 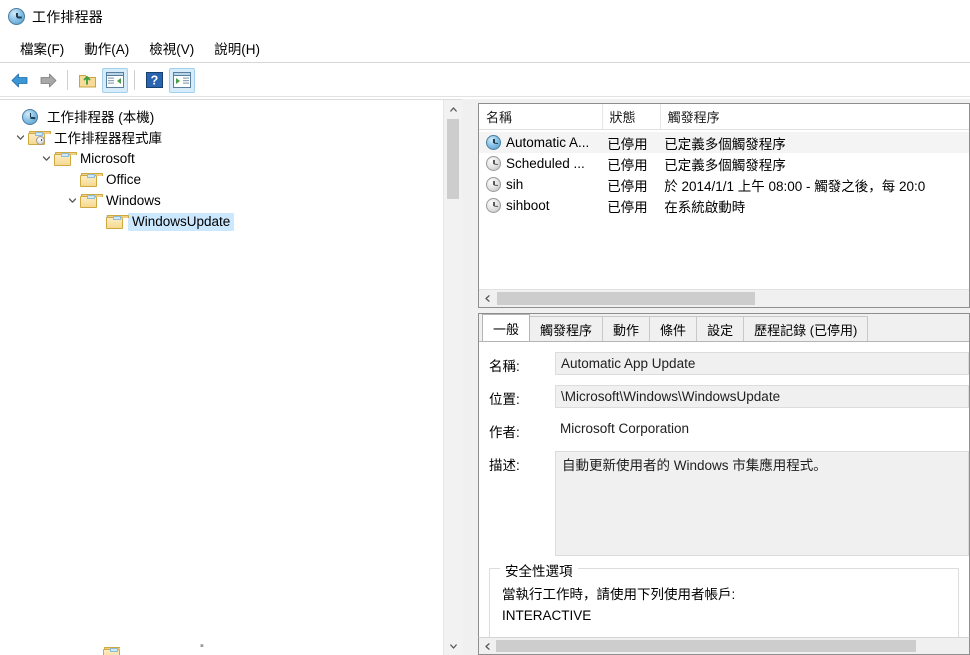 I want to click on task-name-label: sih, so click(x=515, y=184).